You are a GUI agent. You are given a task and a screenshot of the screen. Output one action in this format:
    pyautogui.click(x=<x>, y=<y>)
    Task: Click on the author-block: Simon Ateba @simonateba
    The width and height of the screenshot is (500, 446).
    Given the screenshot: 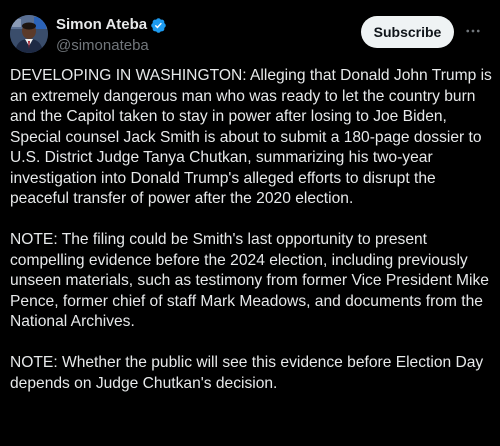 What is the action you would take?
    pyautogui.click(x=111, y=35)
    